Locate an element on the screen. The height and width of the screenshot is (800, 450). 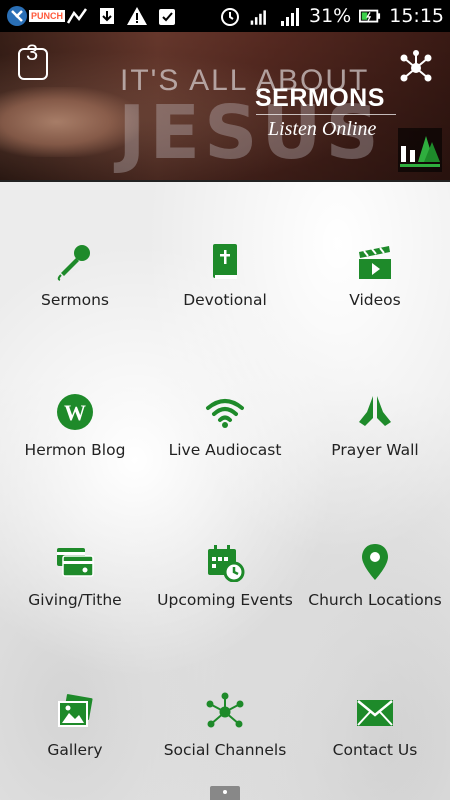
microphone-icon is located at coordinates (75, 262).